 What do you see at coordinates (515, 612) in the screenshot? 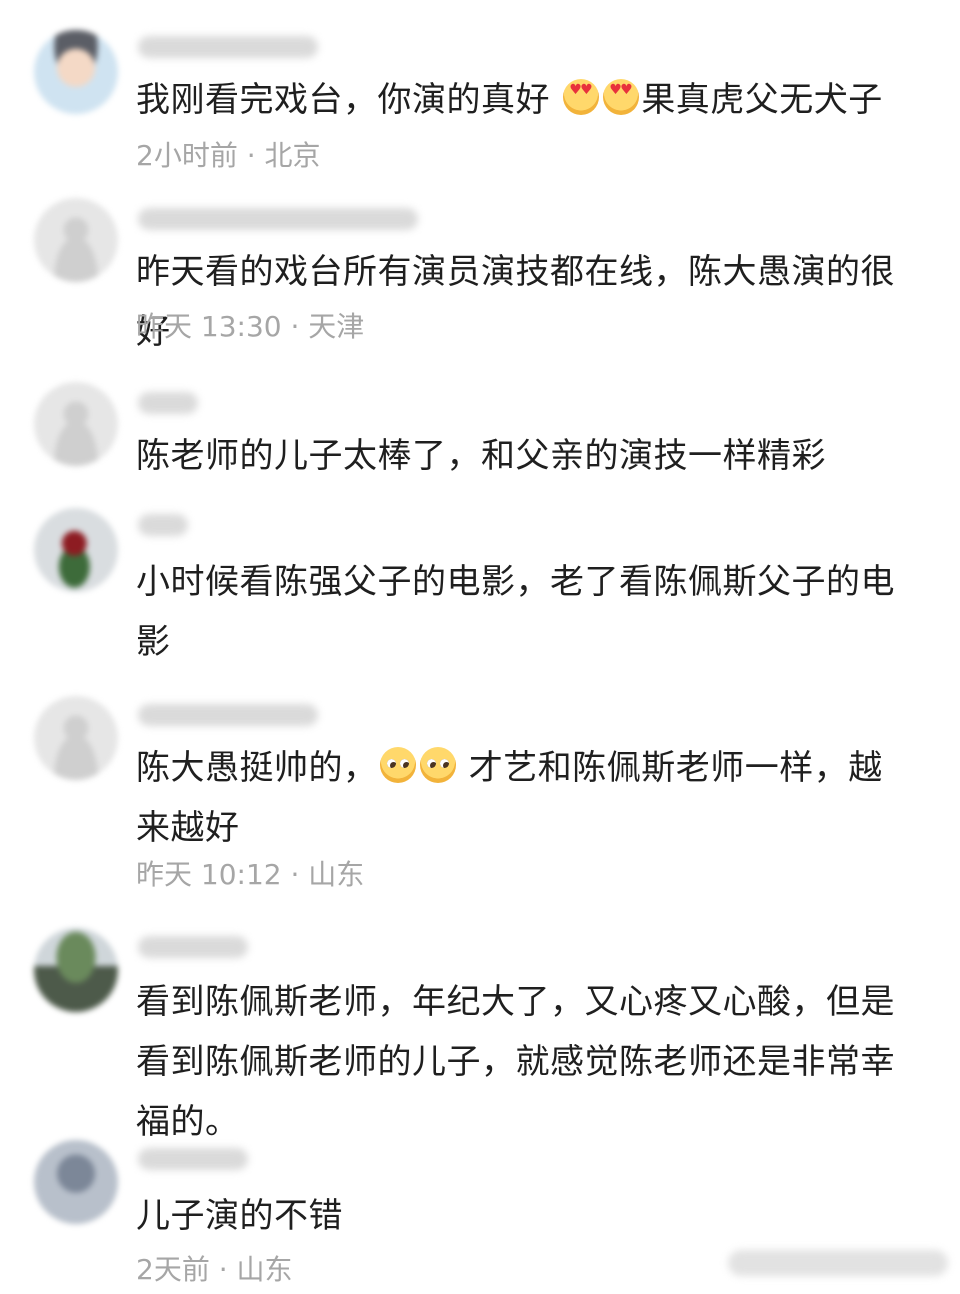
I see `comment-text: 小时候看陈强父子的电影，老了看陈佩斯父子的电影` at bounding box center [515, 612].